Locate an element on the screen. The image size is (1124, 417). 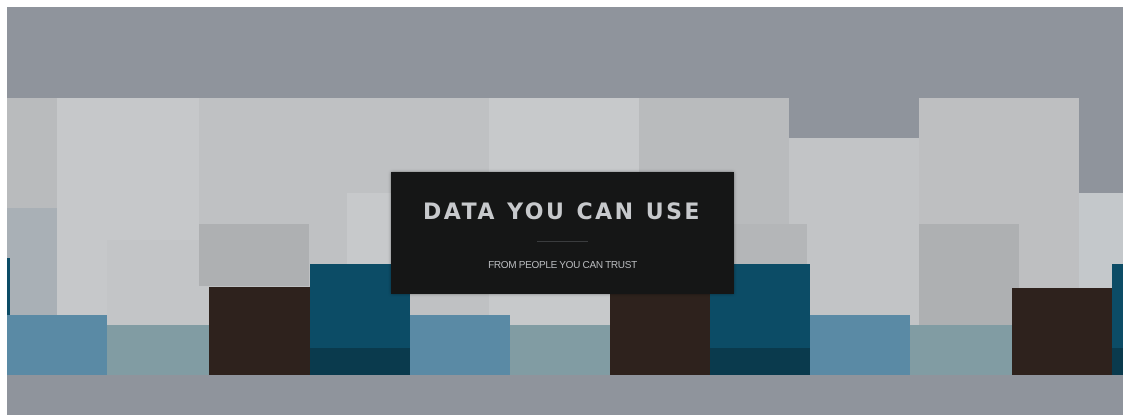
divider is located at coordinates (562, 241).